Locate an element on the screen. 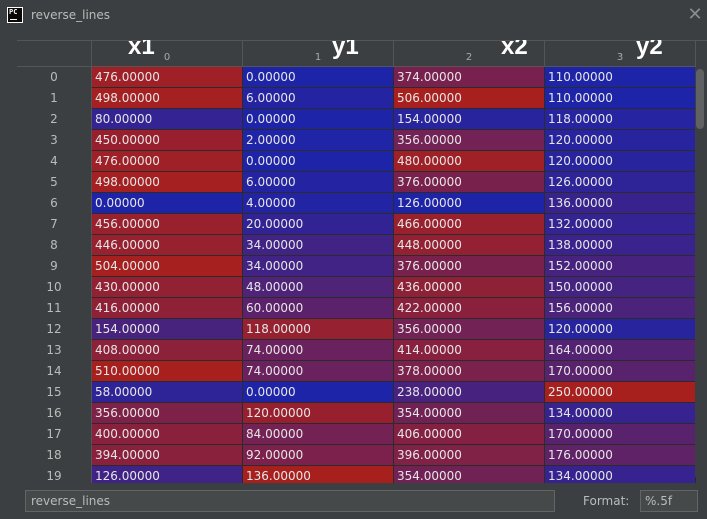 The image size is (707, 519). table-cell: 408.00000 is located at coordinates (167, 350).